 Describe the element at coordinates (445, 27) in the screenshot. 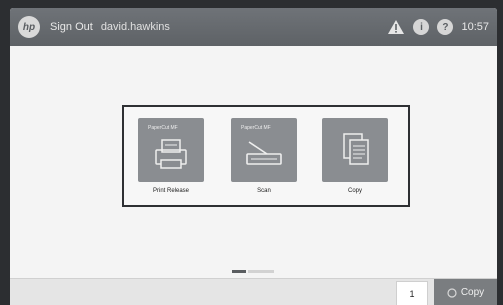

I see `help-icon: ?` at that location.